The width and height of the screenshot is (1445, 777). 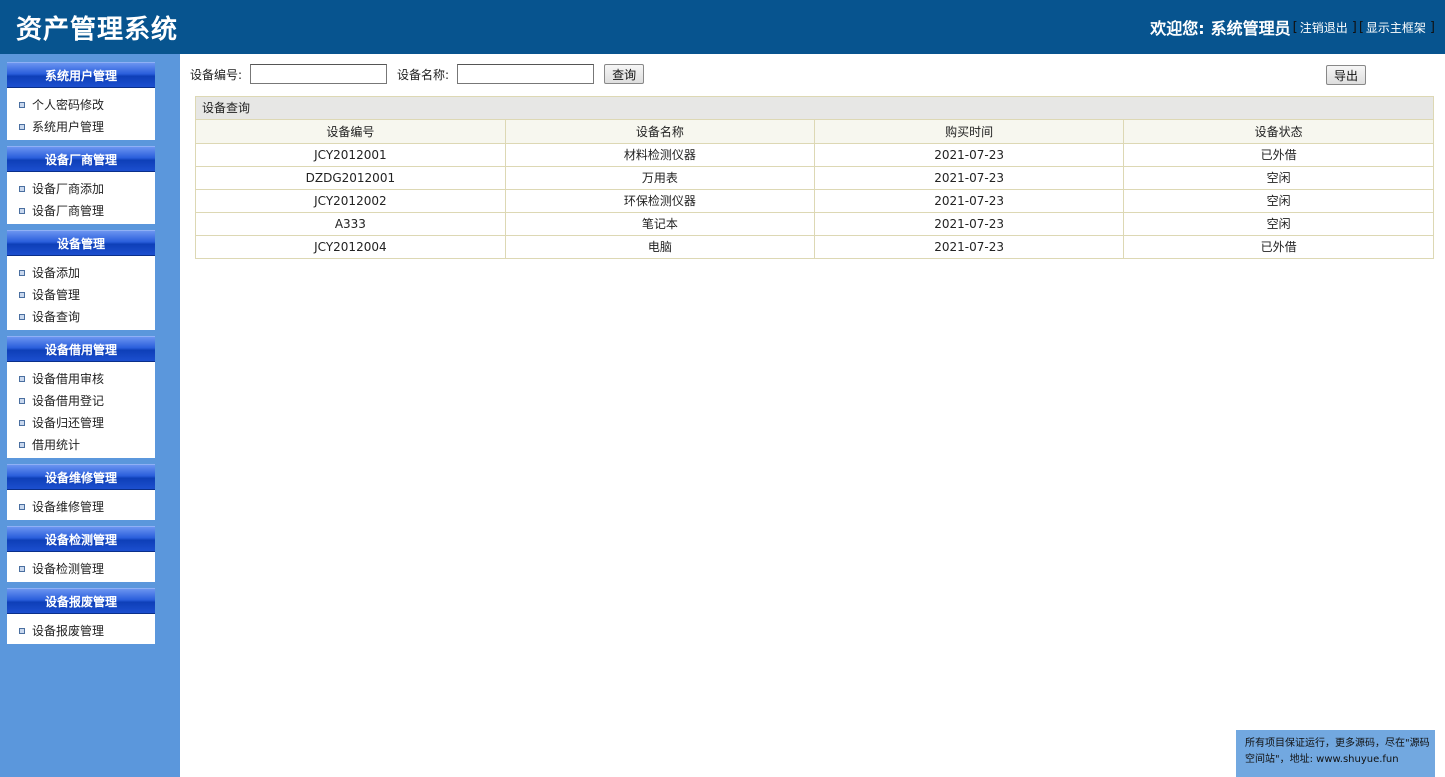 What do you see at coordinates (1322, 759) in the screenshot?
I see `notice-line-2: 空间站"，地址: www.shuyue.fun` at bounding box center [1322, 759].